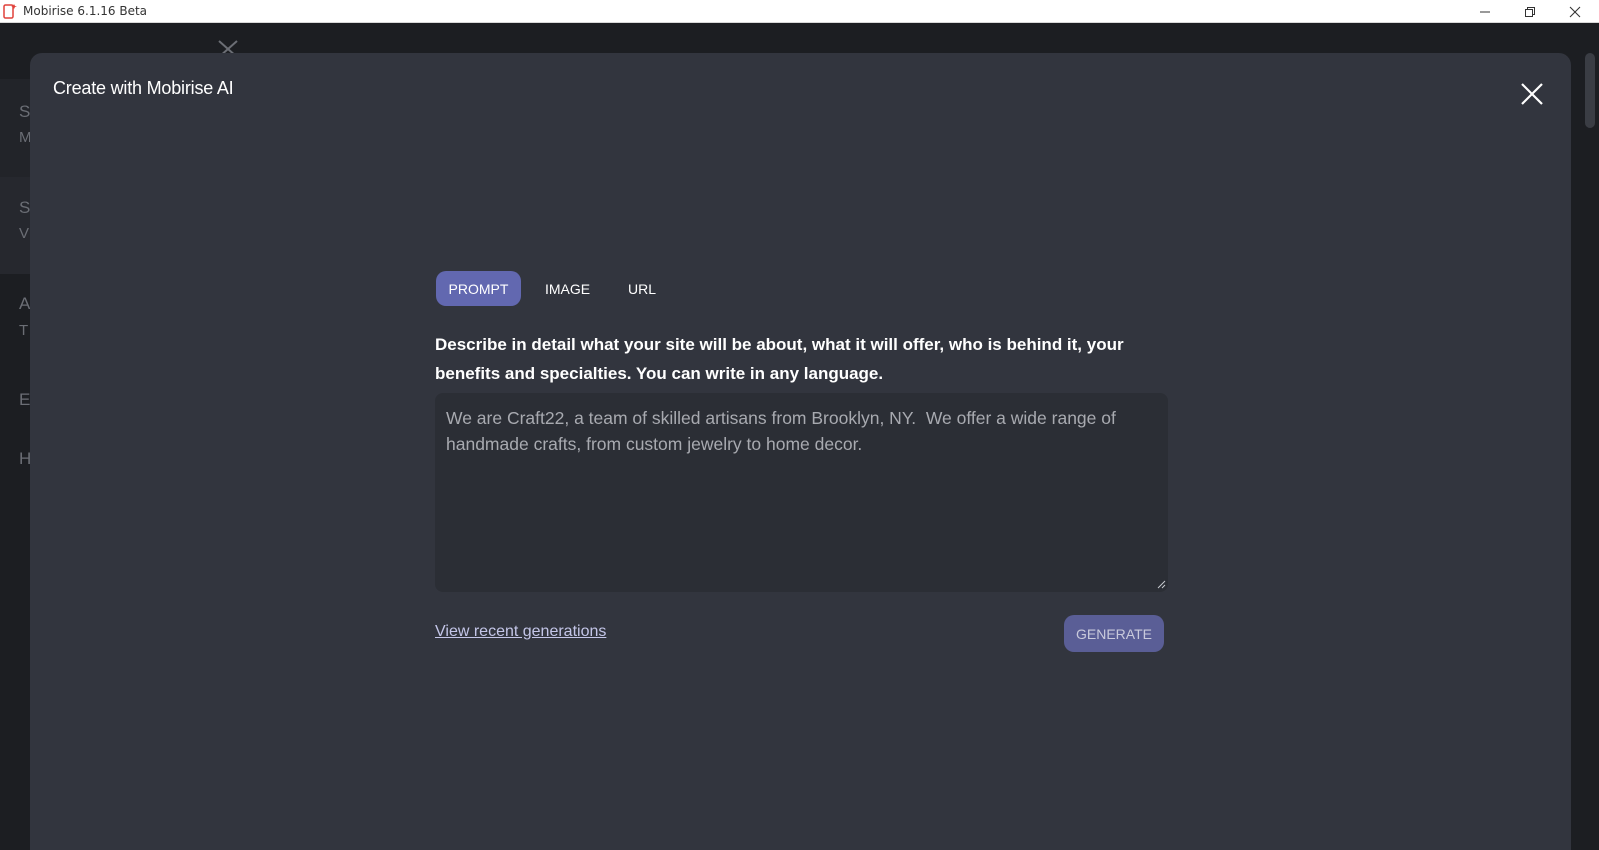 Image resolution: width=1599 pixels, height=850 pixels. Describe the element at coordinates (25, 399) in the screenshot. I see `sidebar-letter: E` at that location.